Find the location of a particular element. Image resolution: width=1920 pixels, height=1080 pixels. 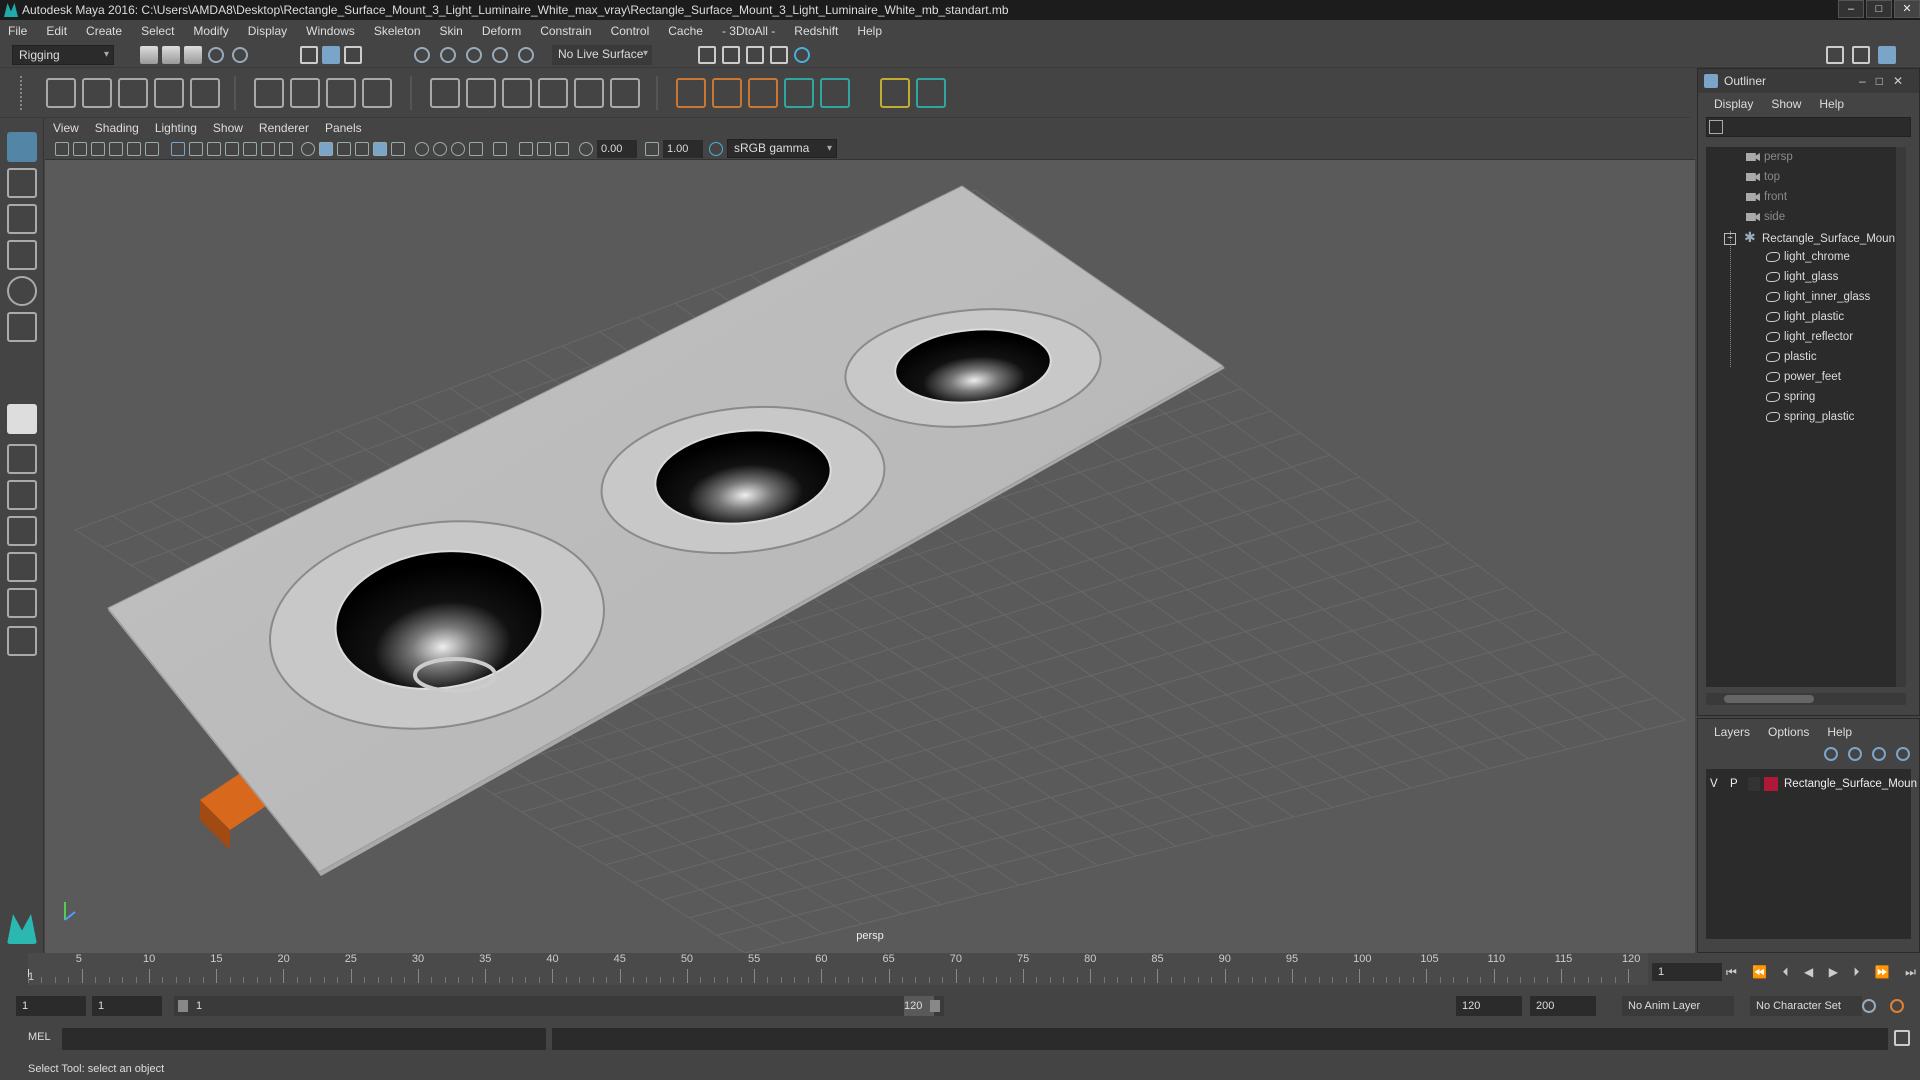

menu-deform: Deform is located at coordinates (501, 31).